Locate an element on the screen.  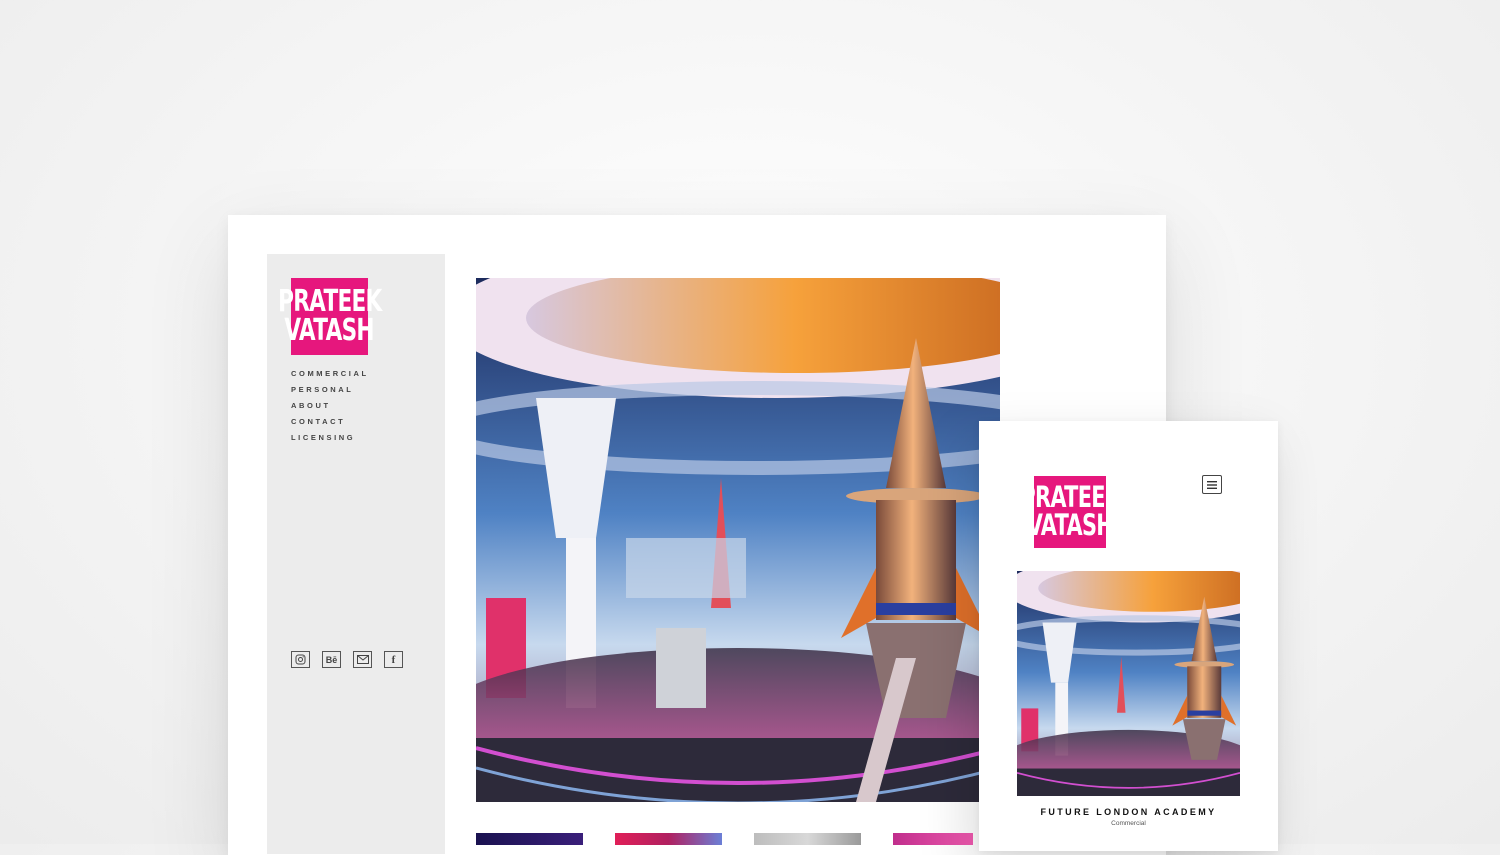
nav-item-licensing: LICENSING is located at coordinates (330, 438).